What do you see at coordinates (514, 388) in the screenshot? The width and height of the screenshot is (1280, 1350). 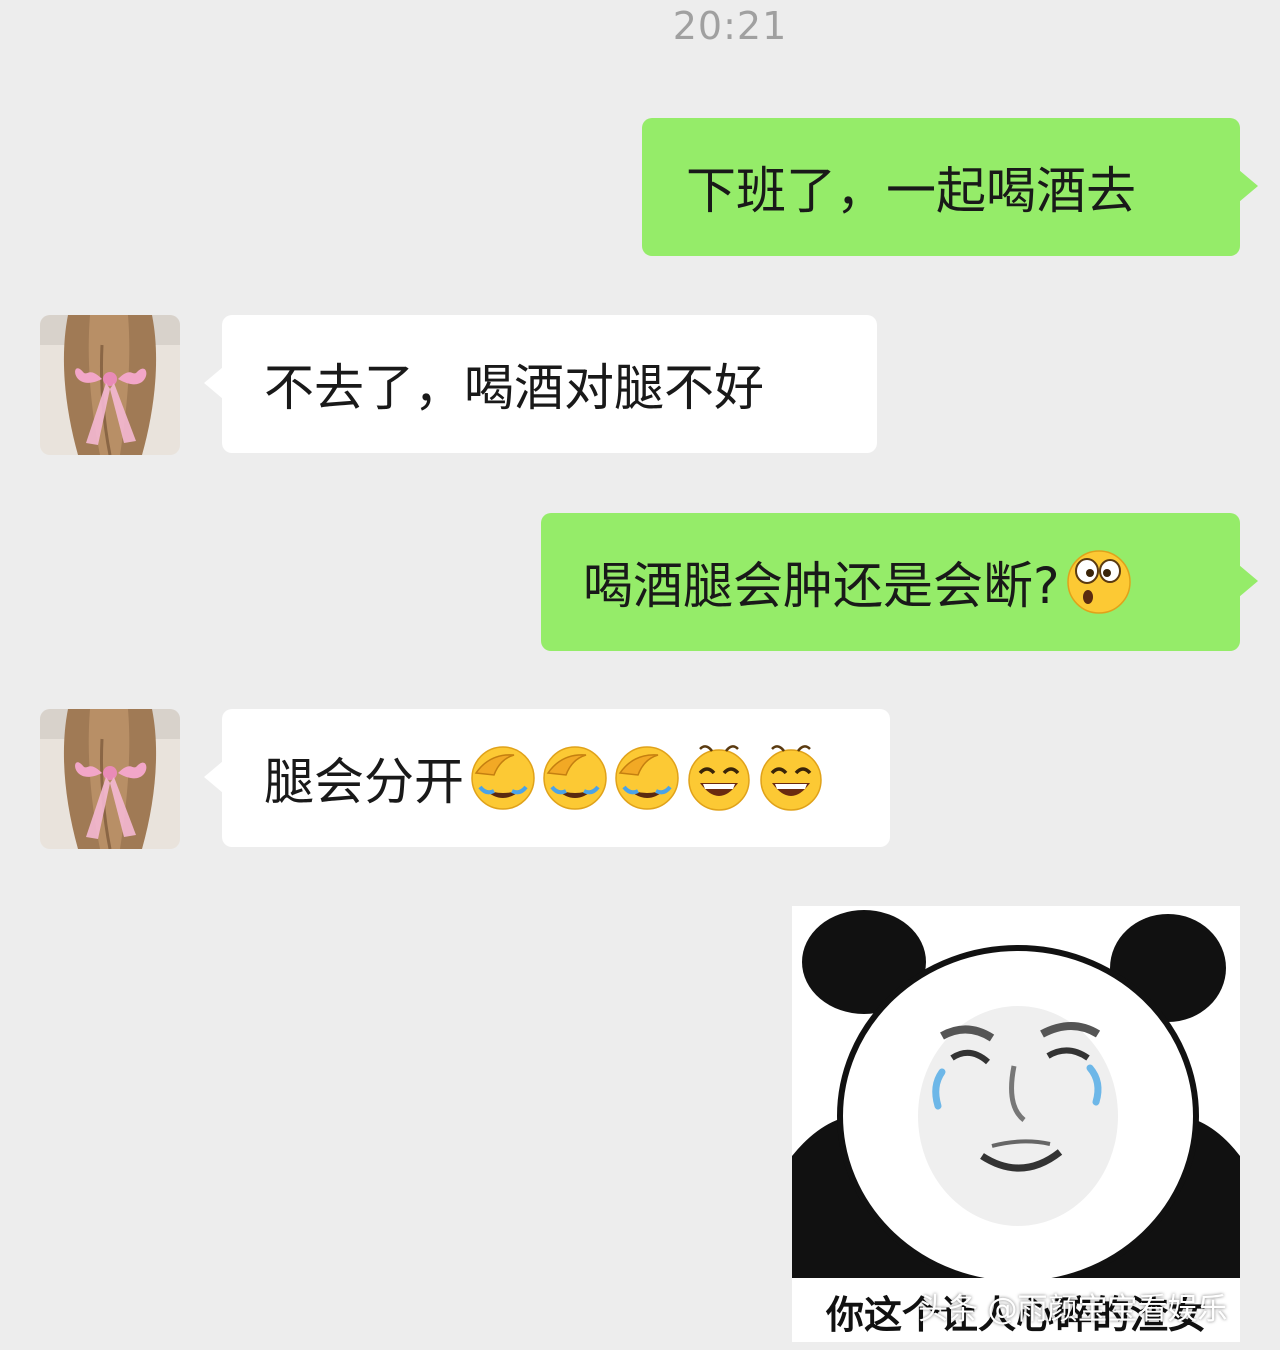 I see `message-text: 不去了，喝酒对腿不好` at bounding box center [514, 388].